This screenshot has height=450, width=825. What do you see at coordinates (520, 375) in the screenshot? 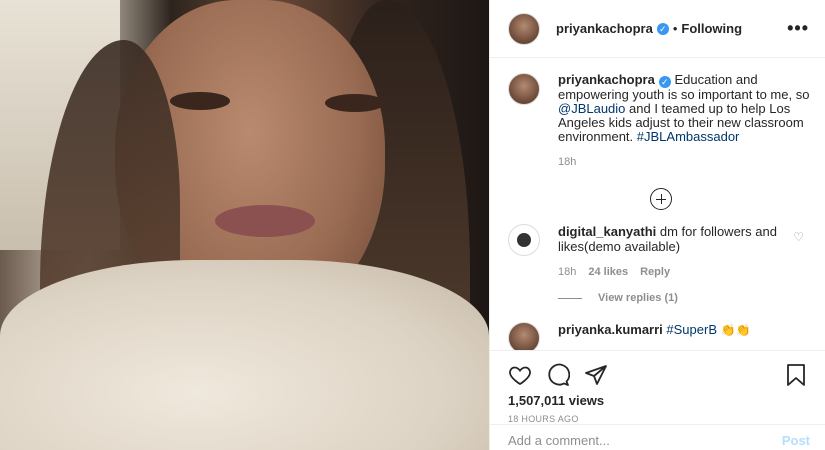
I see `heart-icon` at bounding box center [520, 375].